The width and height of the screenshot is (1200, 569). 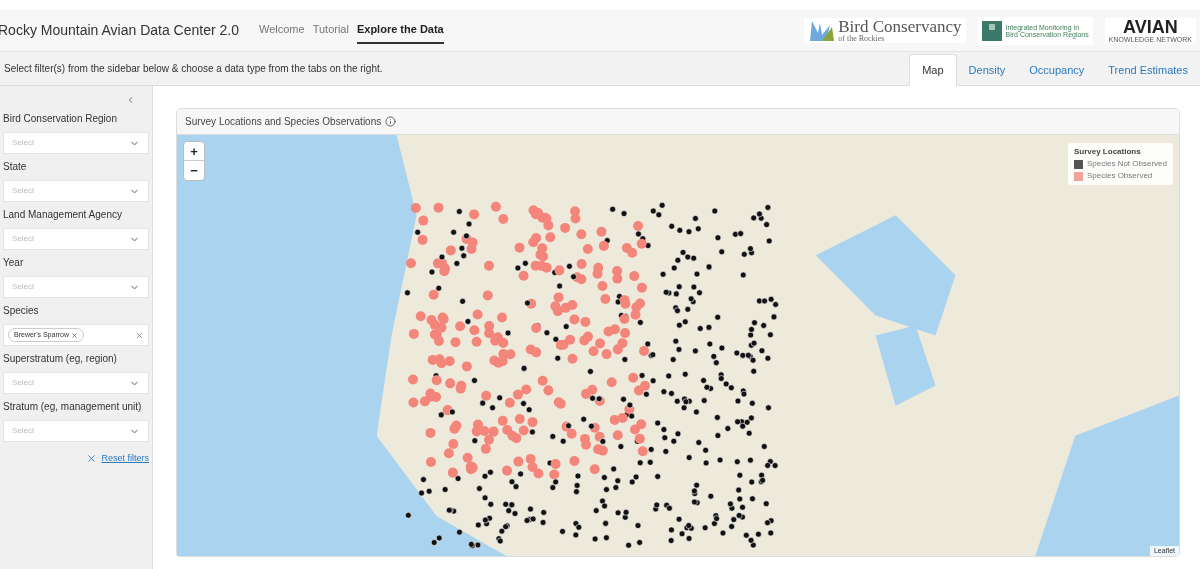 I want to click on nav-link: Welcome, so click(x=282, y=30).